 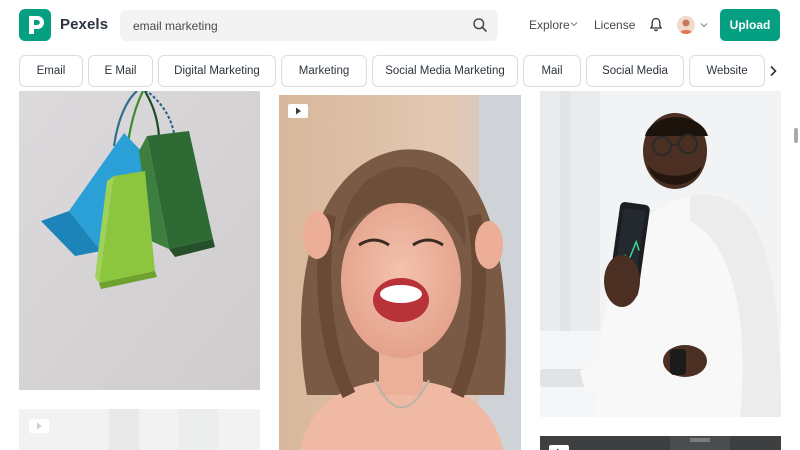 I want to click on dark-room-video, so click(x=660, y=443).